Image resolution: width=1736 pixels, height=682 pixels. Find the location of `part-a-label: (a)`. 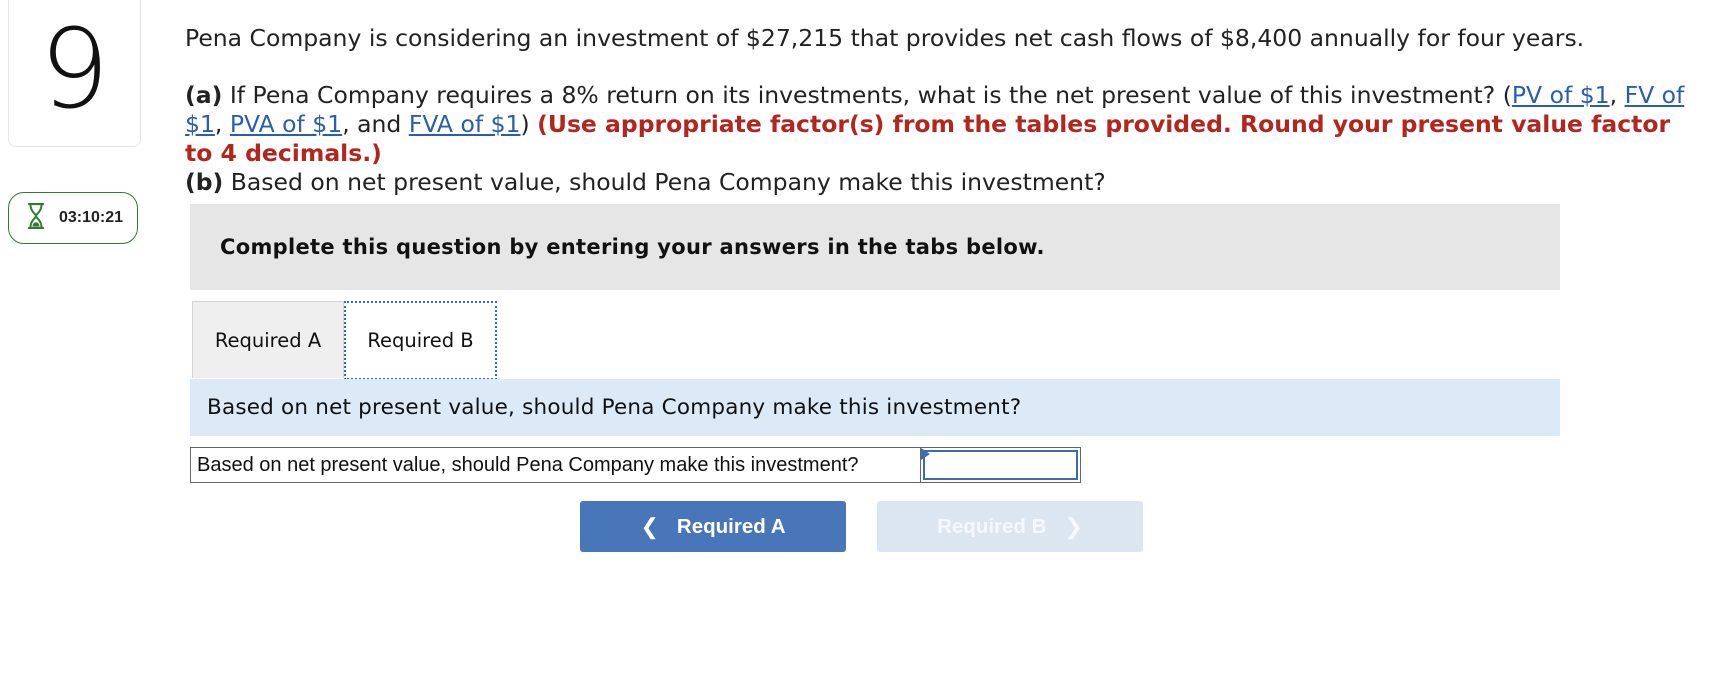

part-a-label: (a) is located at coordinates (204, 95).